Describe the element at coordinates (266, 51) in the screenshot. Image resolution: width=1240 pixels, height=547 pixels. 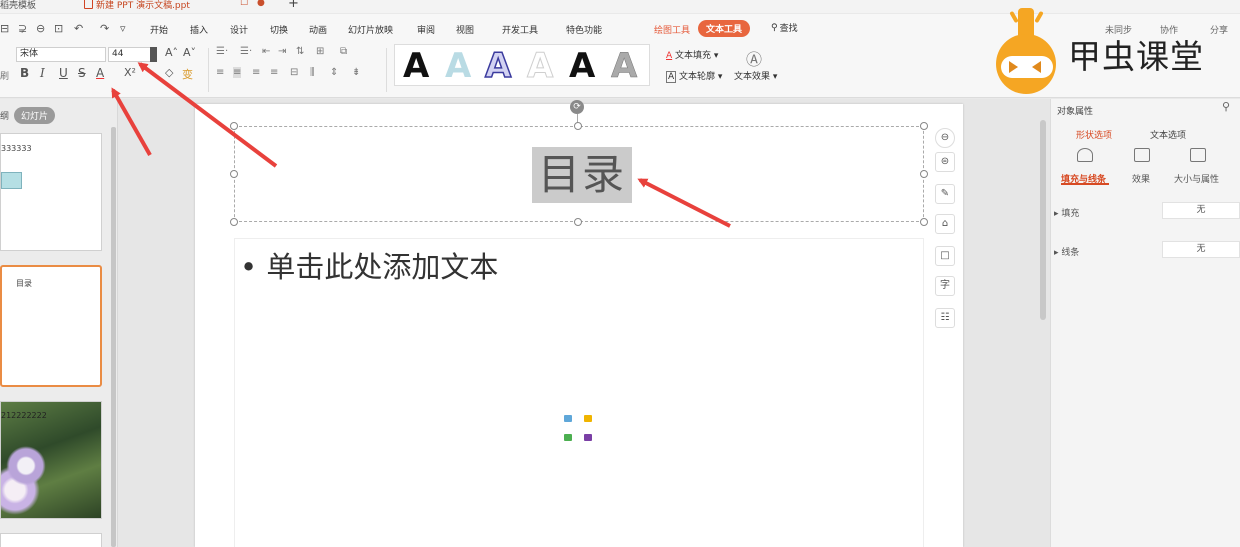
I see `decrease-indent-icon: ⇤` at that location.